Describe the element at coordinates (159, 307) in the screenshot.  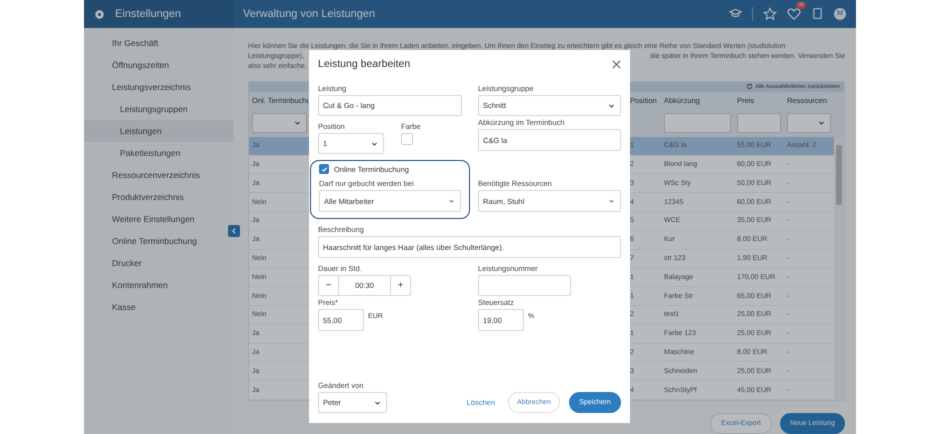
I see `sidebar-item: Kasse` at that location.